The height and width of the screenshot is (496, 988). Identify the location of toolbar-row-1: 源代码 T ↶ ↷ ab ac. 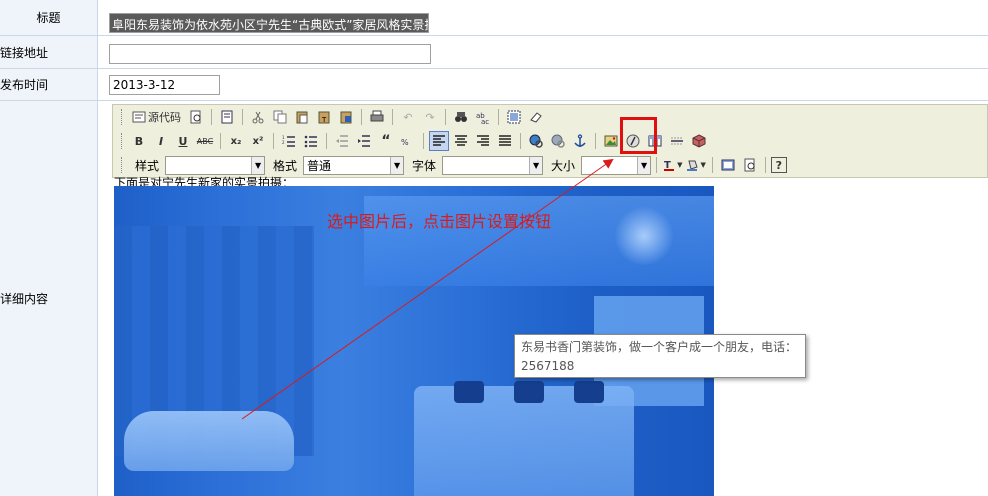
(333, 117).